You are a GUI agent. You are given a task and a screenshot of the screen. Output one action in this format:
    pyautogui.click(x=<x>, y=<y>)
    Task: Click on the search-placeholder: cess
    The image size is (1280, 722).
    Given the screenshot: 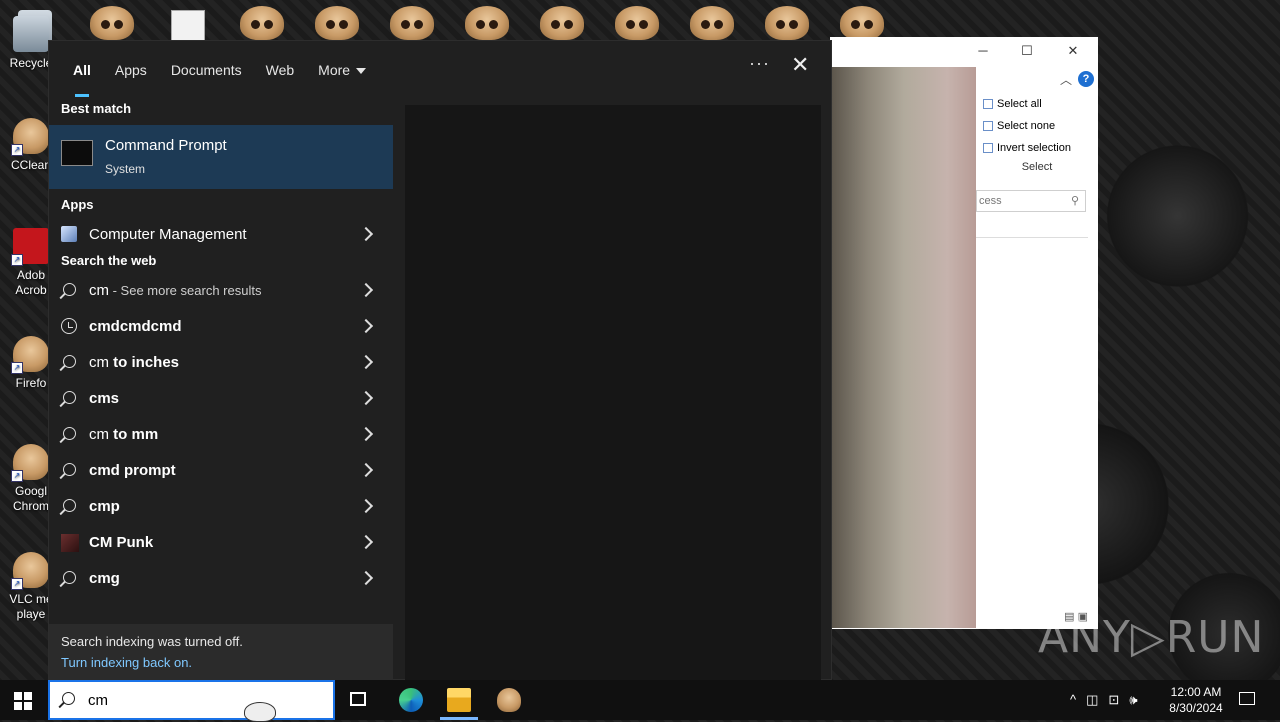 What is the action you would take?
    pyautogui.click(x=990, y=201)
    